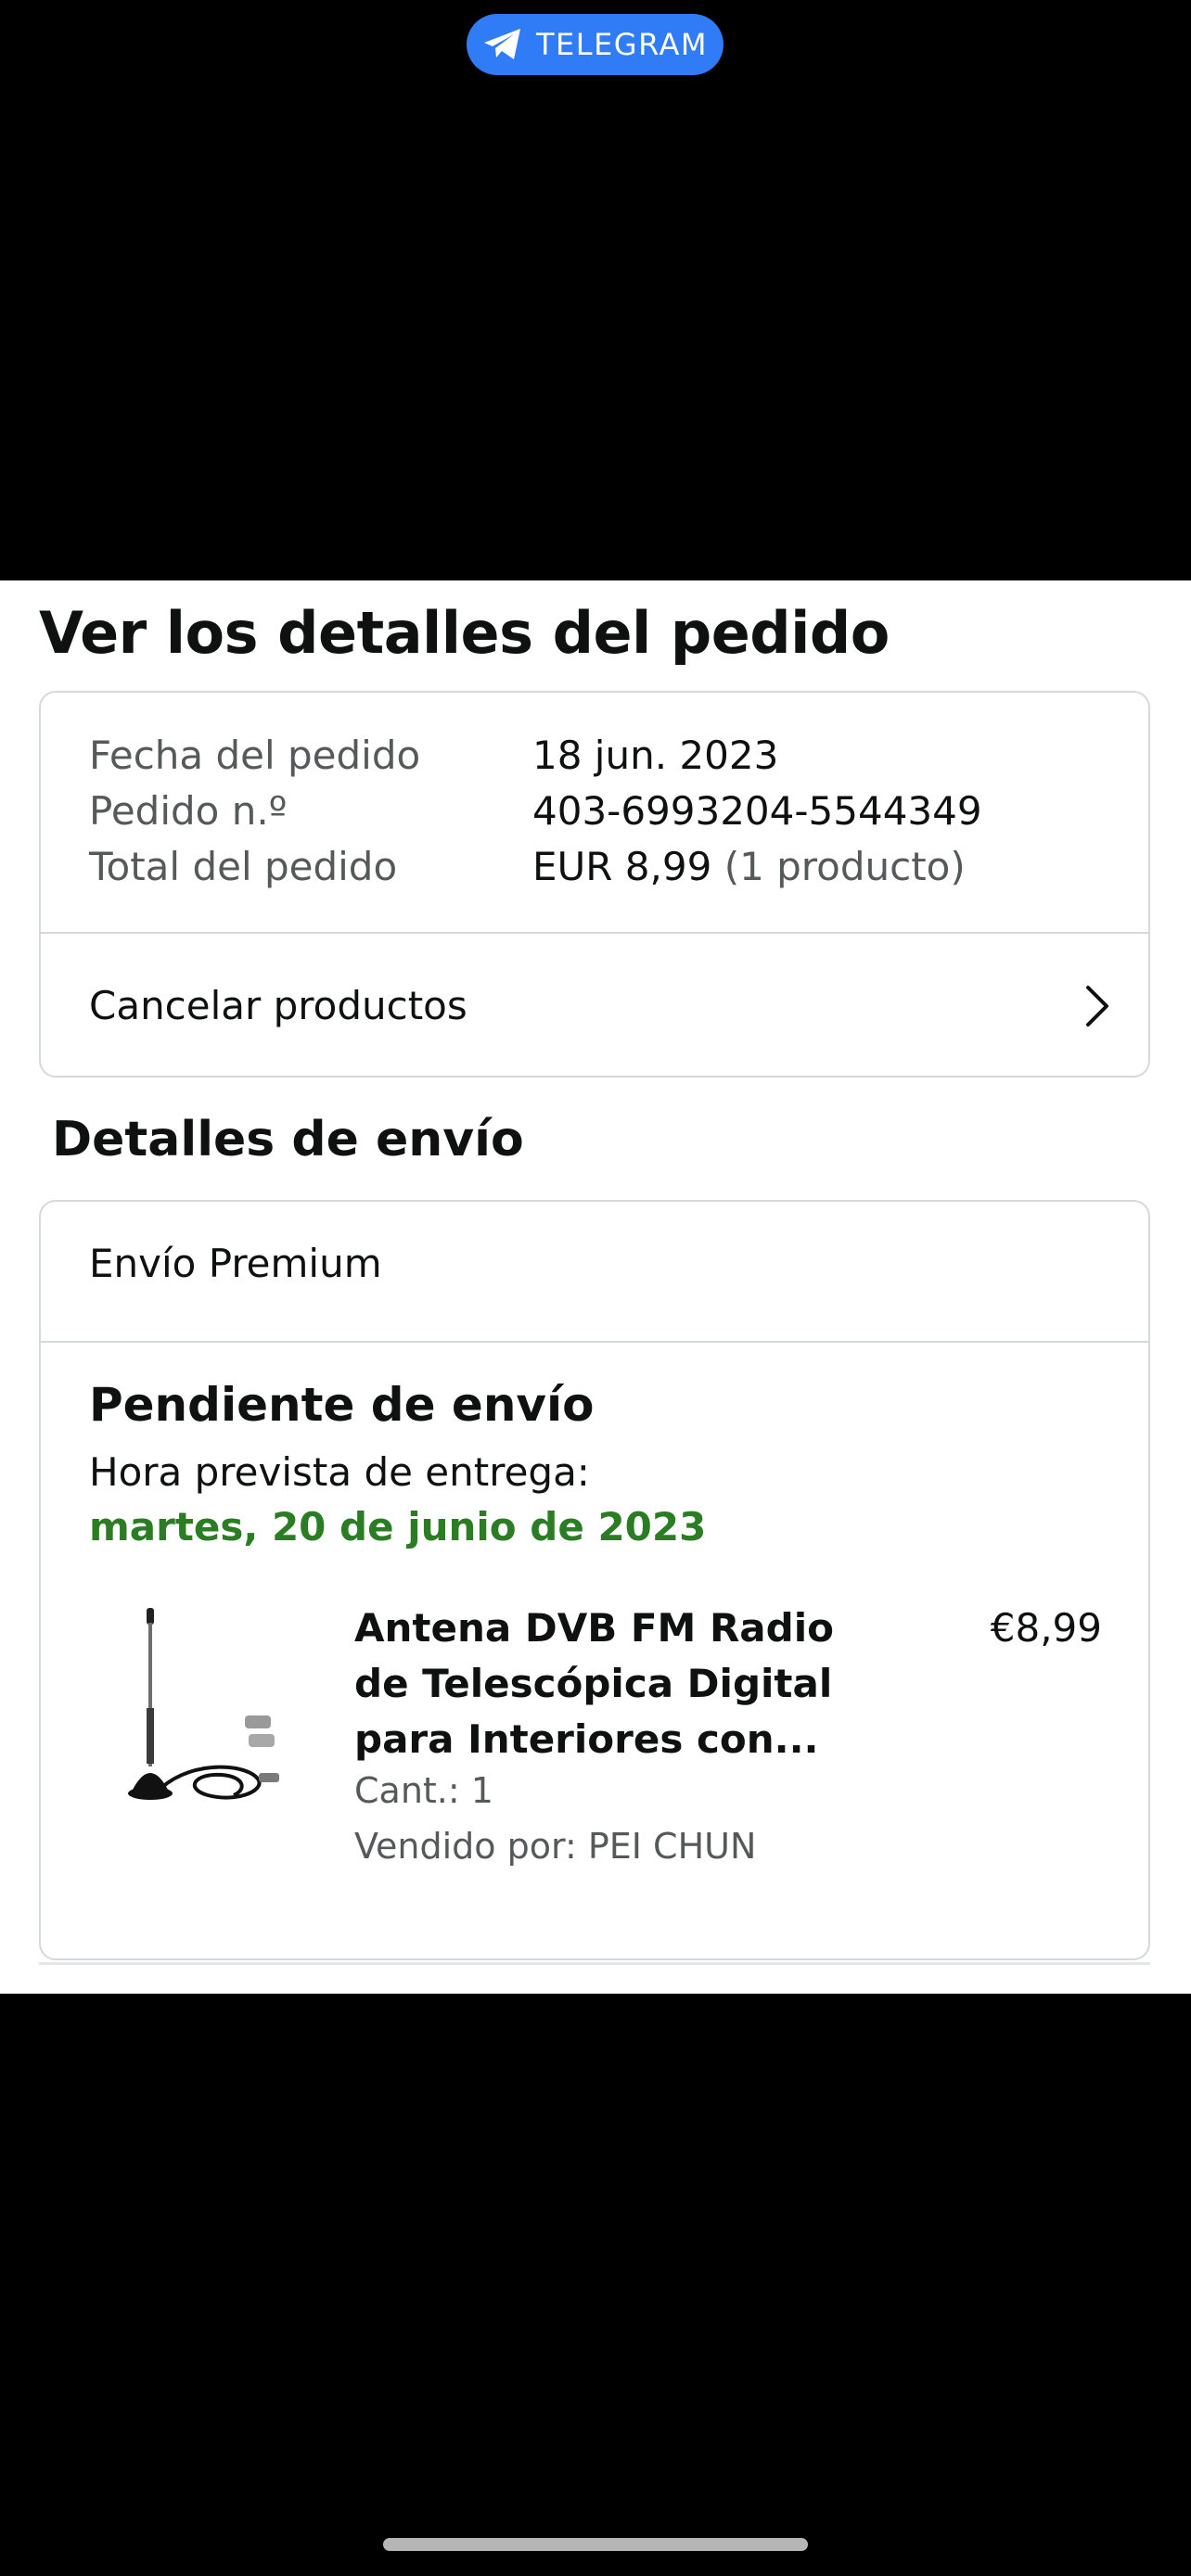 Image resolution: width=1191 pixels, height=2576 pixels. I want to click on product-price: €8,99, so click(1046, 1628).